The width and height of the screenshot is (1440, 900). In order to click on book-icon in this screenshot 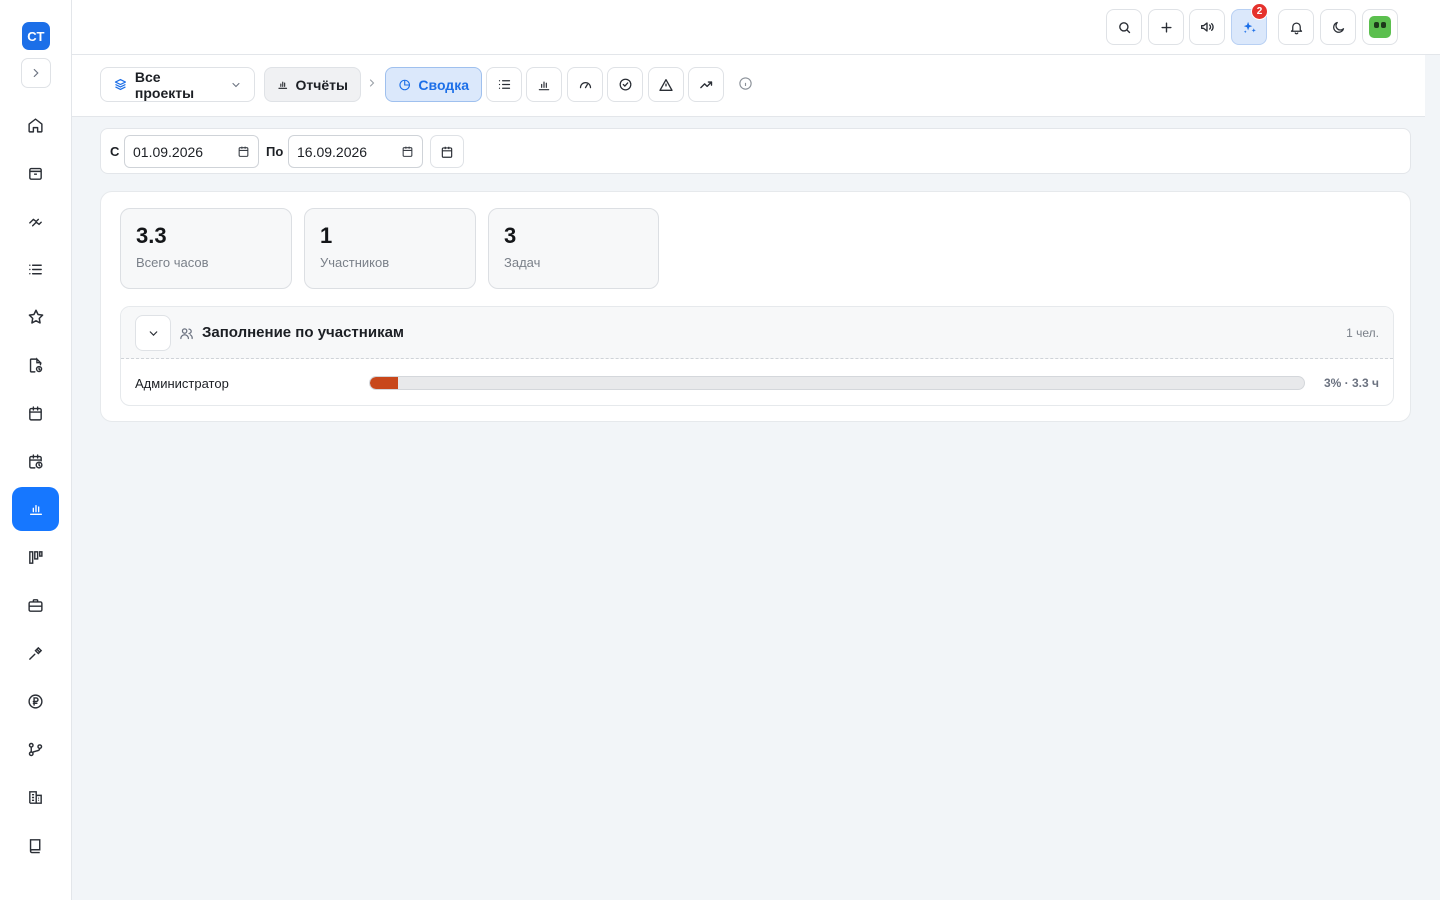, I will do `click(35, 845)`.